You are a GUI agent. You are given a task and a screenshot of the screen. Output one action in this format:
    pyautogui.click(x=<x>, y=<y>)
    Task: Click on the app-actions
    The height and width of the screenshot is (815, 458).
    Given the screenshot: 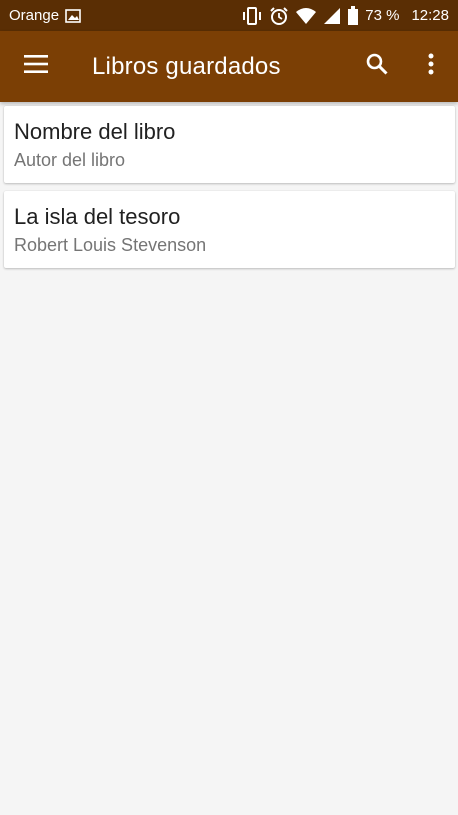 What is the action you would take?
    pyautogui.click(x=404, y=66)
    